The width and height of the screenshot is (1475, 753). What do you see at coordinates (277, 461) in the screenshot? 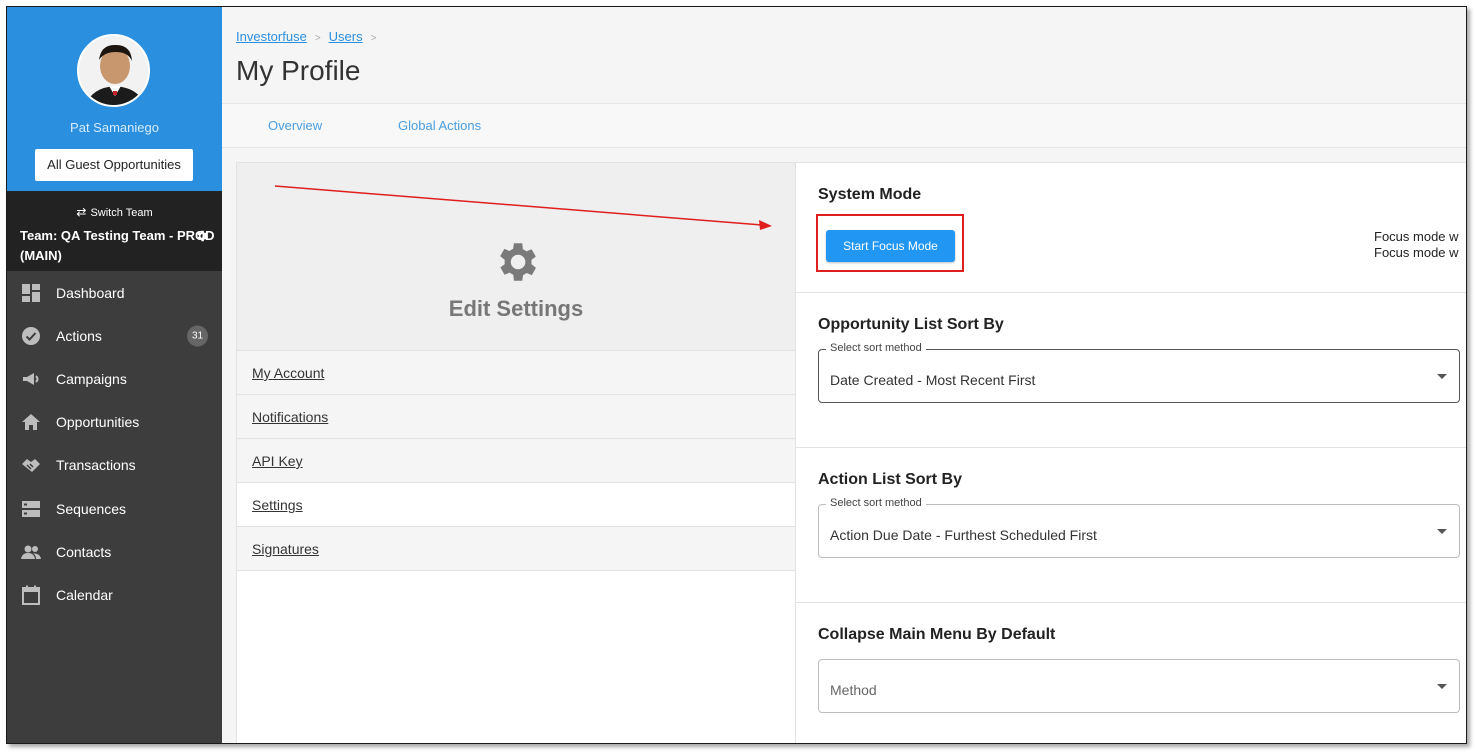
I see `menu-label: API Key` at bounding box center [277, 461].